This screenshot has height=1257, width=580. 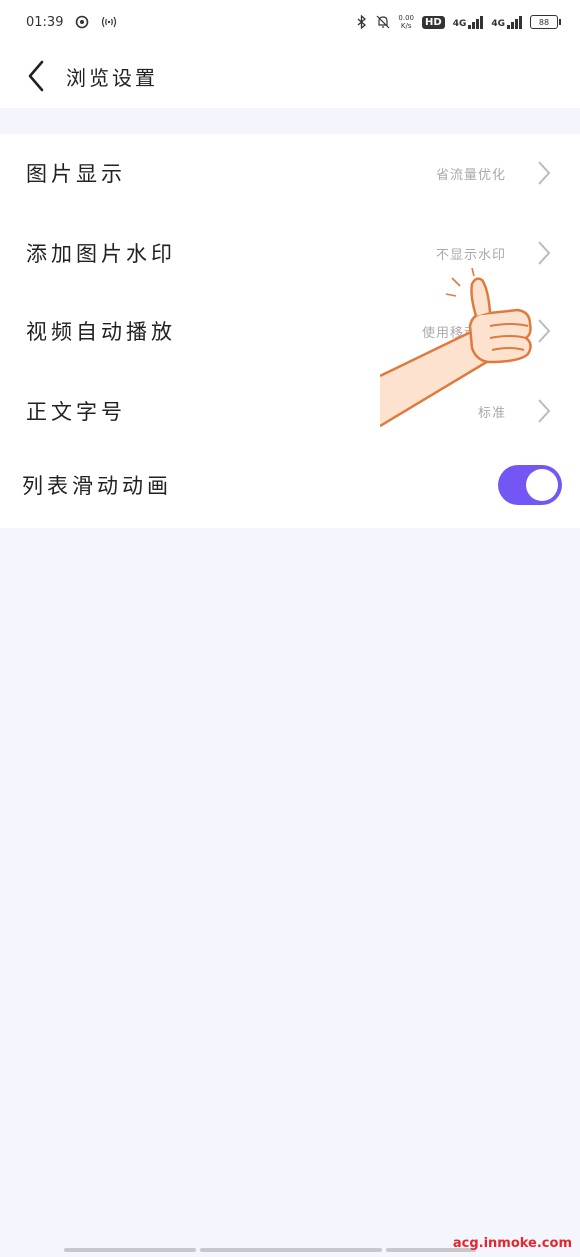 What do you see at coordinates (82, 22) in the screenshot?
I see `netease-icon` at bounding box center [82, 22].